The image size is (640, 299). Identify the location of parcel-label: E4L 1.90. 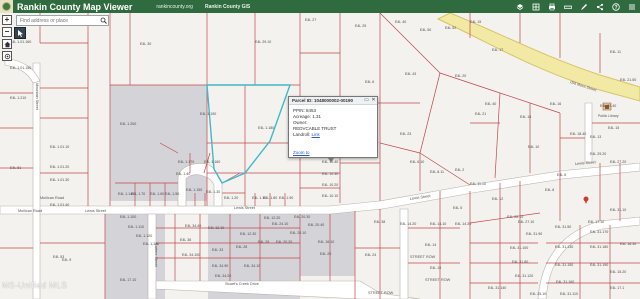
(286, 198).